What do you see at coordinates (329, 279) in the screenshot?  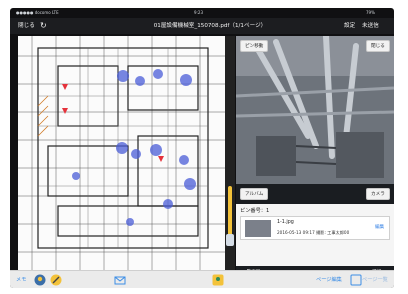 I see `page-edit-button: ページ編集` at bounding box center [329, 279].